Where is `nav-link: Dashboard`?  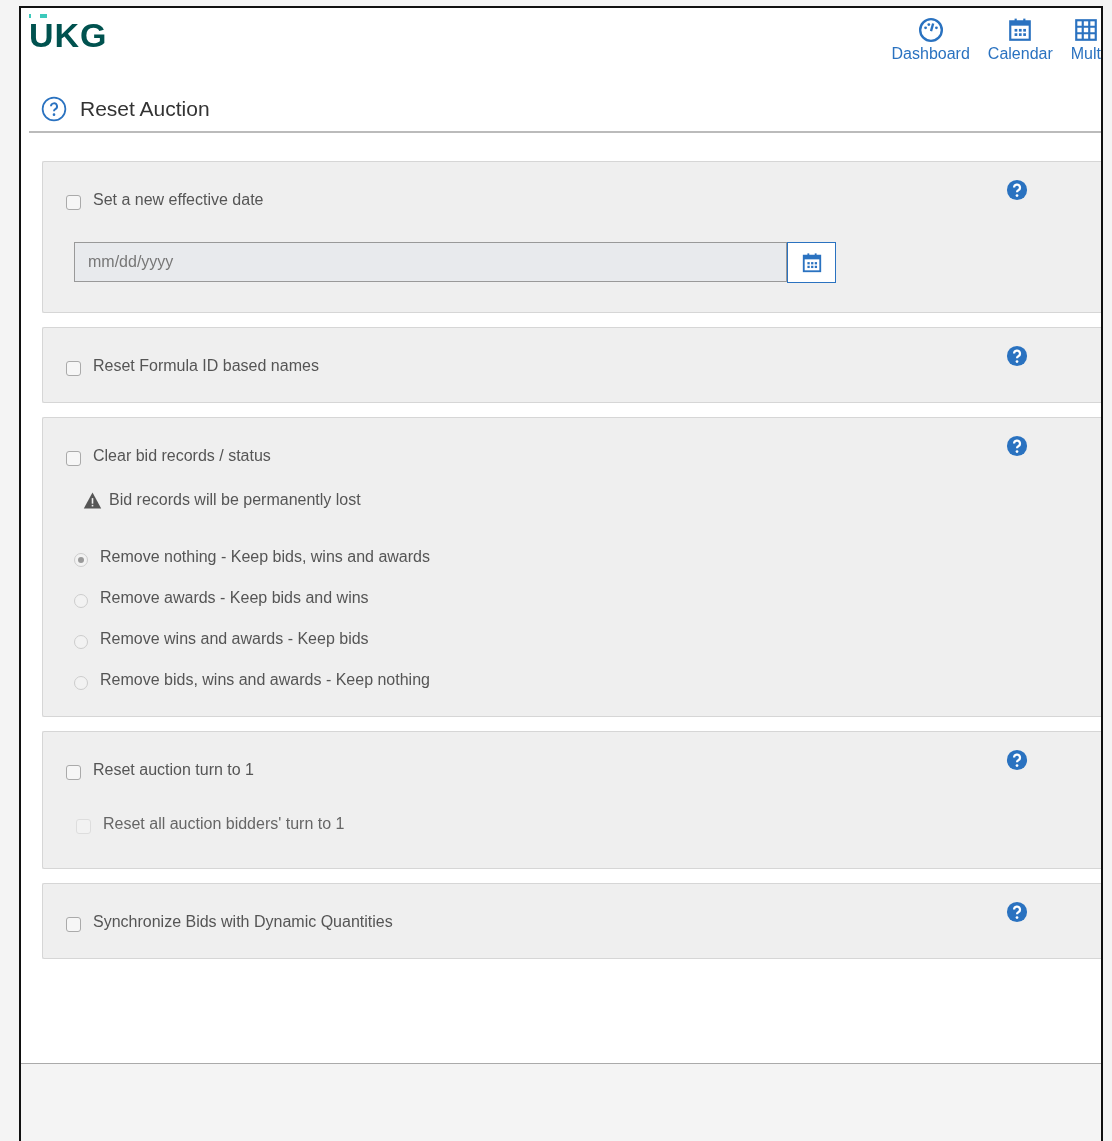
nav-link: Dashboard is located at coordinates (930, 40).